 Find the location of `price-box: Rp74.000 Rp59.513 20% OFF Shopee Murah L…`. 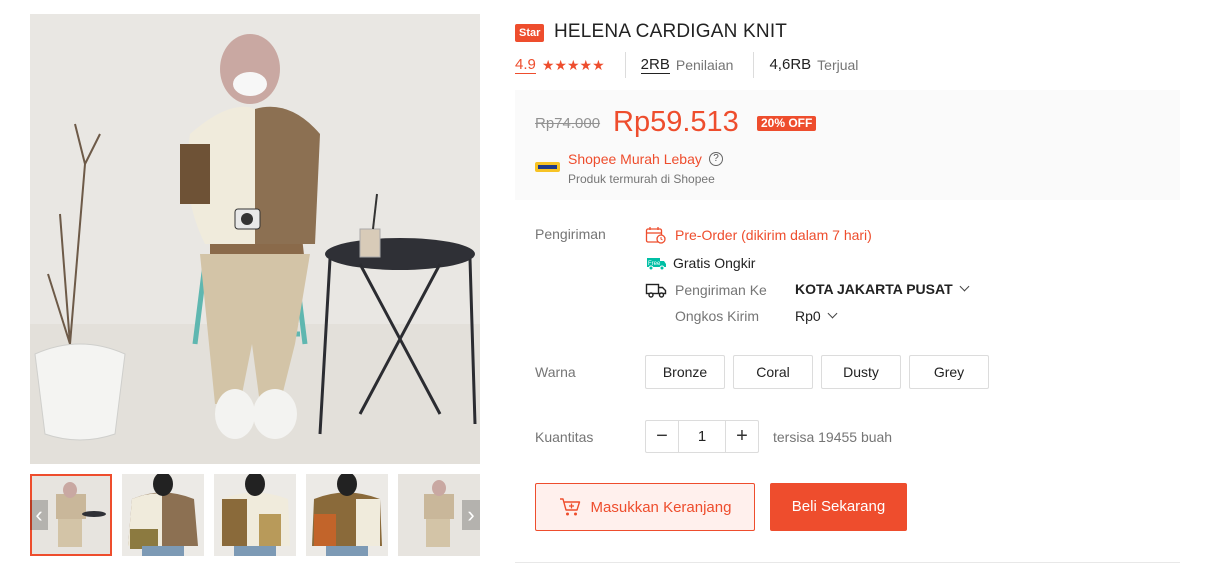

price-box: Rp74.000 Rp59.513 20% OFF Shopee Murah L… is located at coordinates (847, 145).